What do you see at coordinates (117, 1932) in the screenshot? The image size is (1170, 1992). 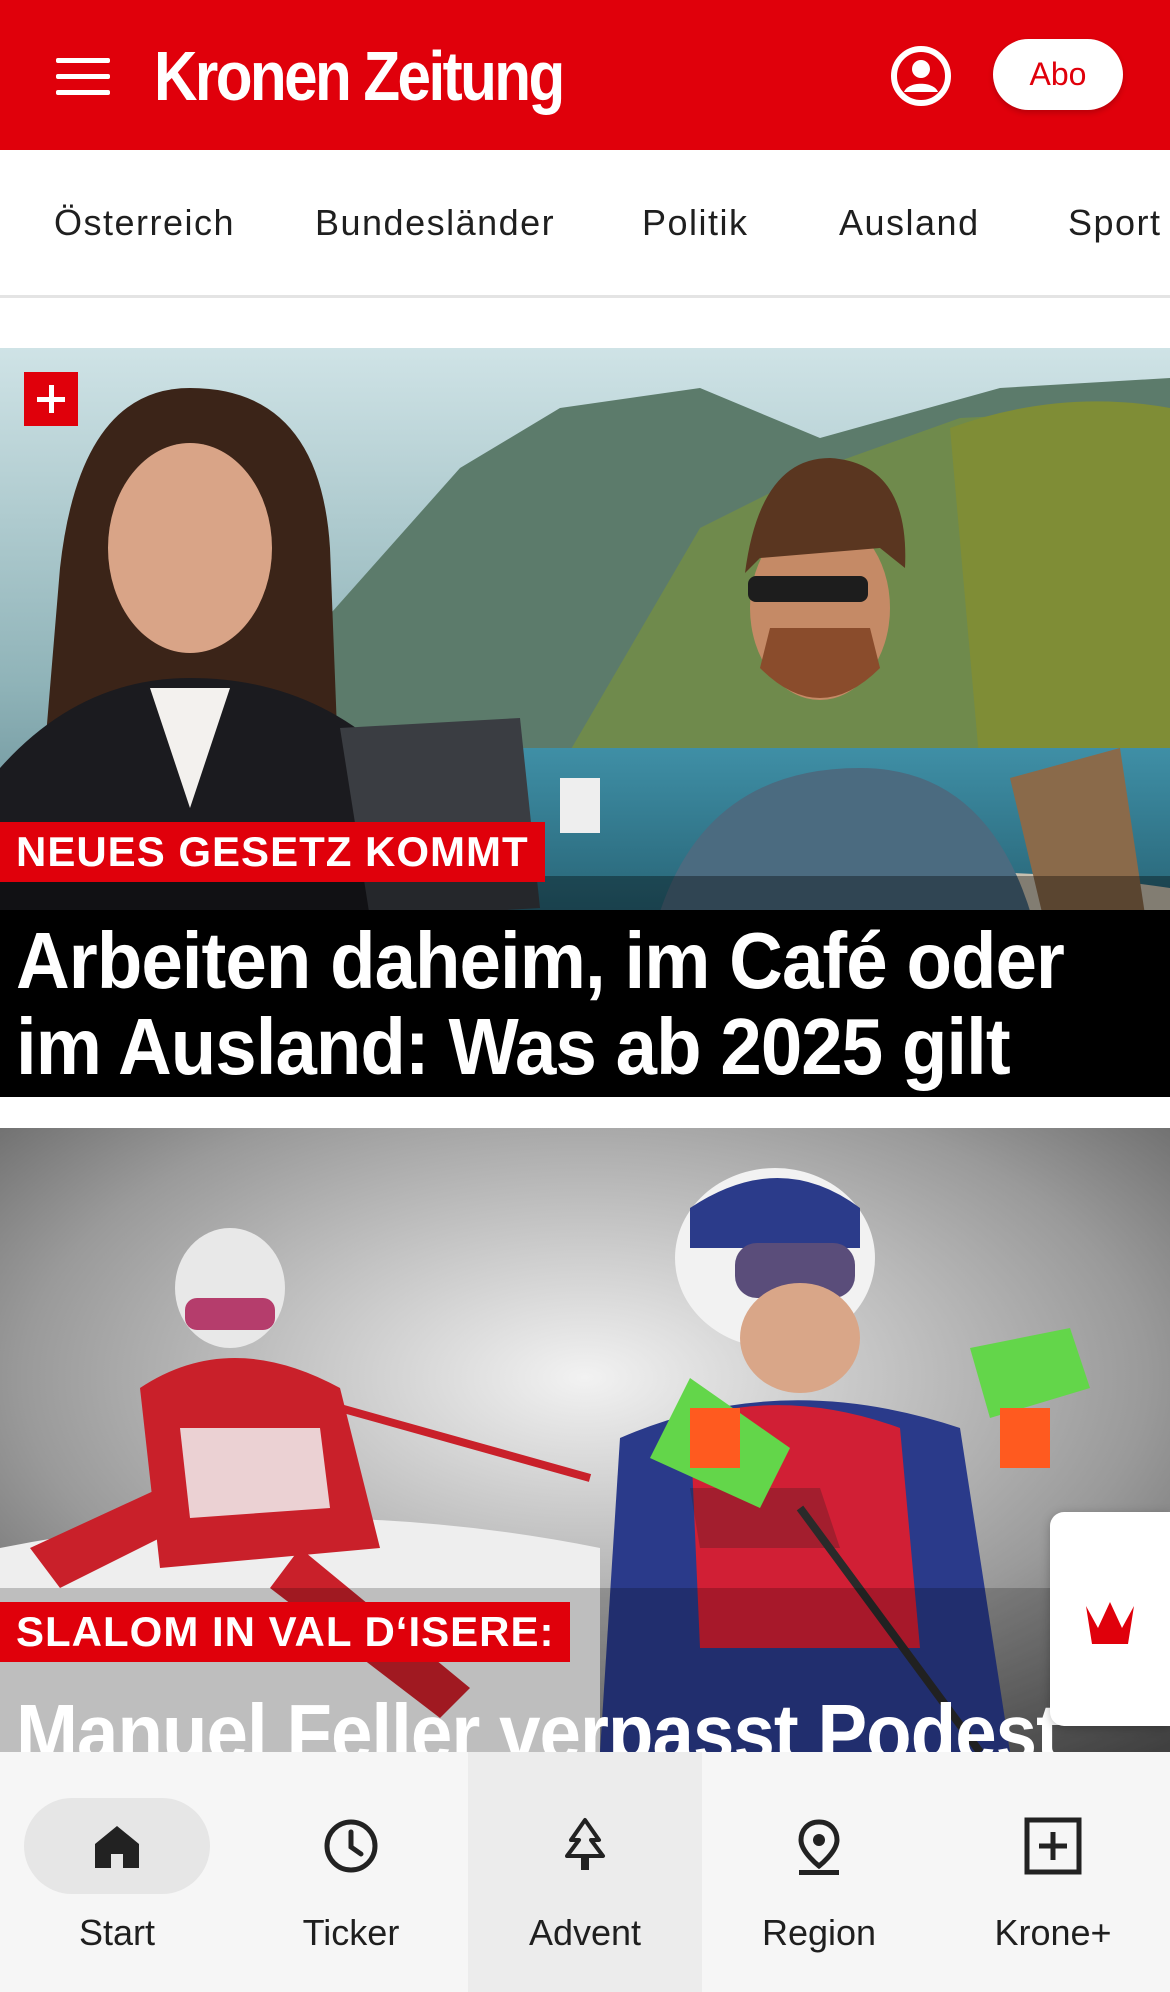 I see `tab-label: Start` at bounding box center [117, 1932].